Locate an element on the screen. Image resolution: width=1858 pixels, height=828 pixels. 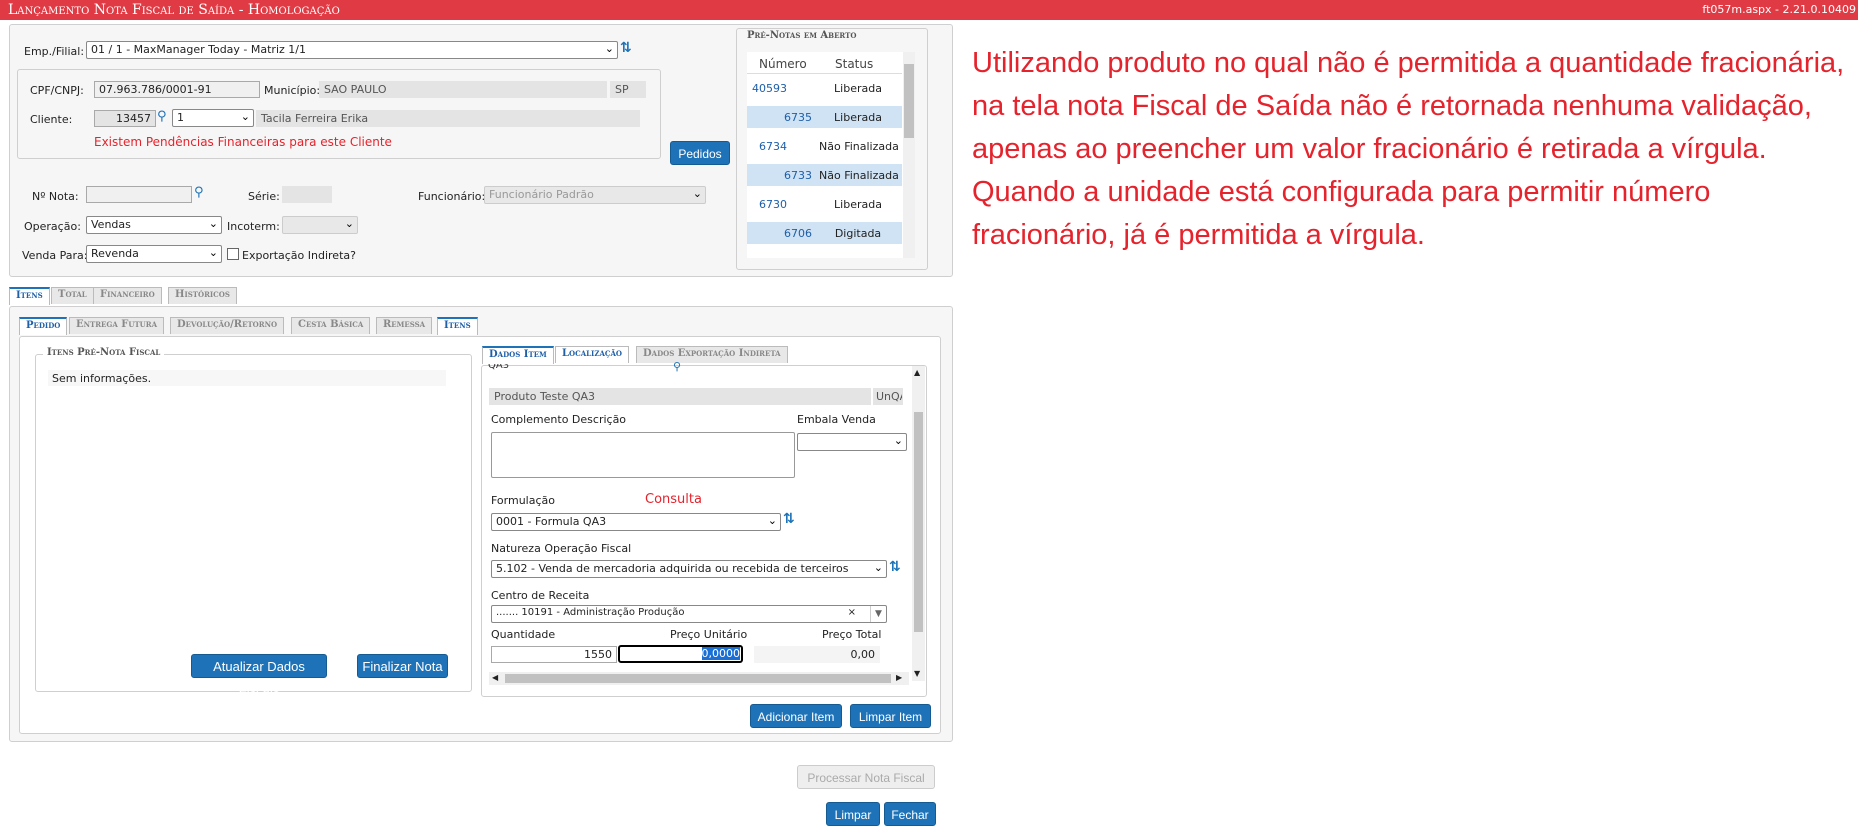
quantidade-field: 1550 is located at coordinates (554, 654).